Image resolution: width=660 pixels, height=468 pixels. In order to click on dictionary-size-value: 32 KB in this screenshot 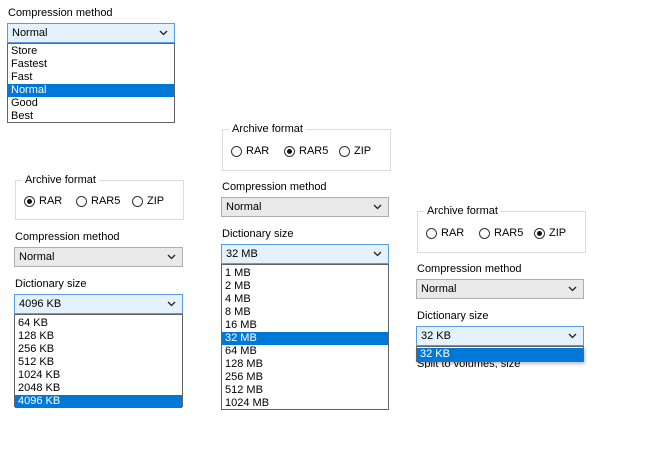, I will do `click(436, 336)`.